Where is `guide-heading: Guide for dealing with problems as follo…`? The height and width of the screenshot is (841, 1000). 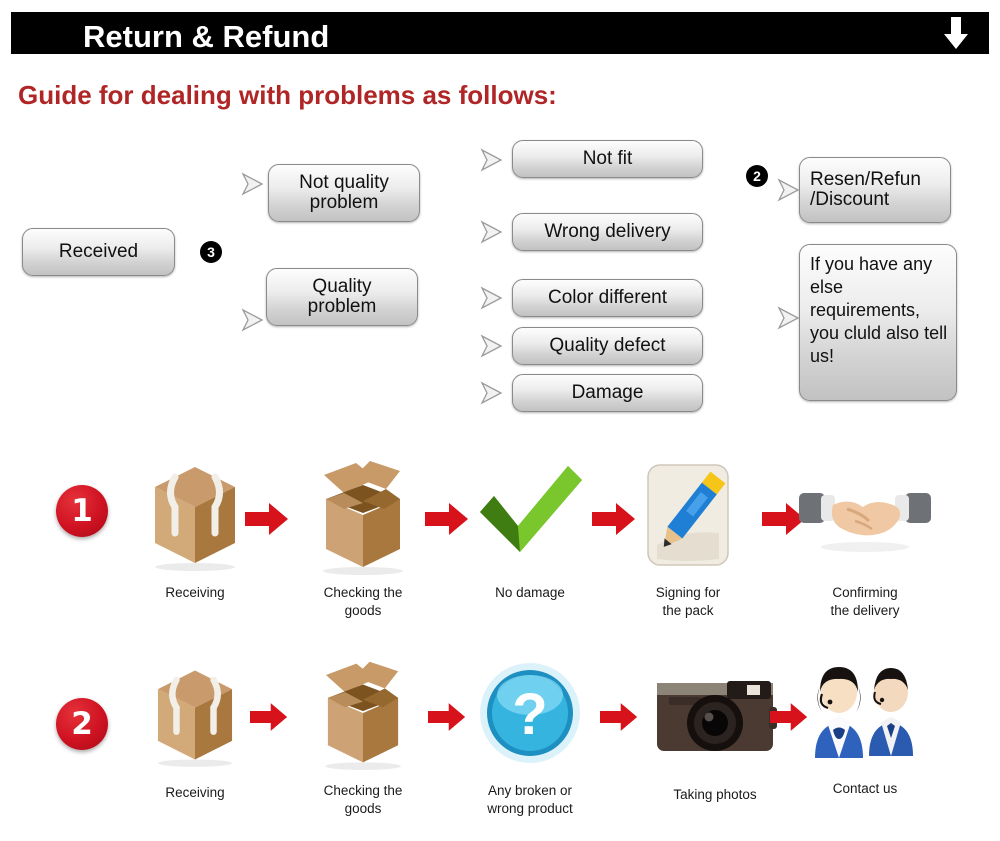 guide-heading: Guide for dealing with problems as follo… is located at coordinates (287, 95).